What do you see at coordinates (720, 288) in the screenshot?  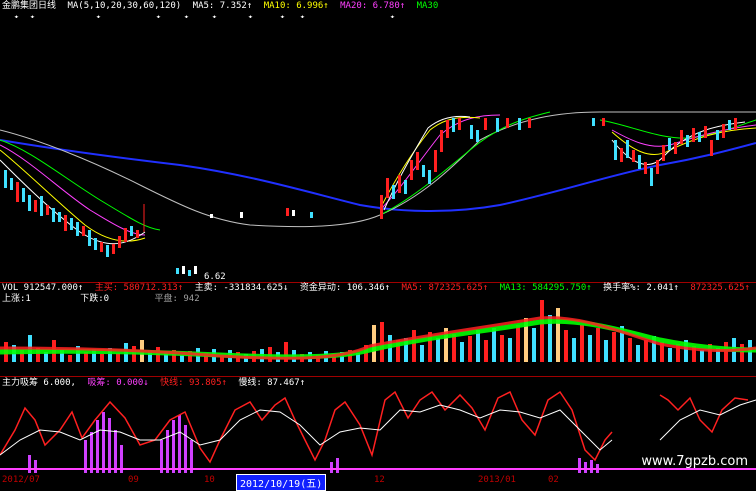 I see `vol-extra-value: 872325.625↑` at bounding box center [720, 288].